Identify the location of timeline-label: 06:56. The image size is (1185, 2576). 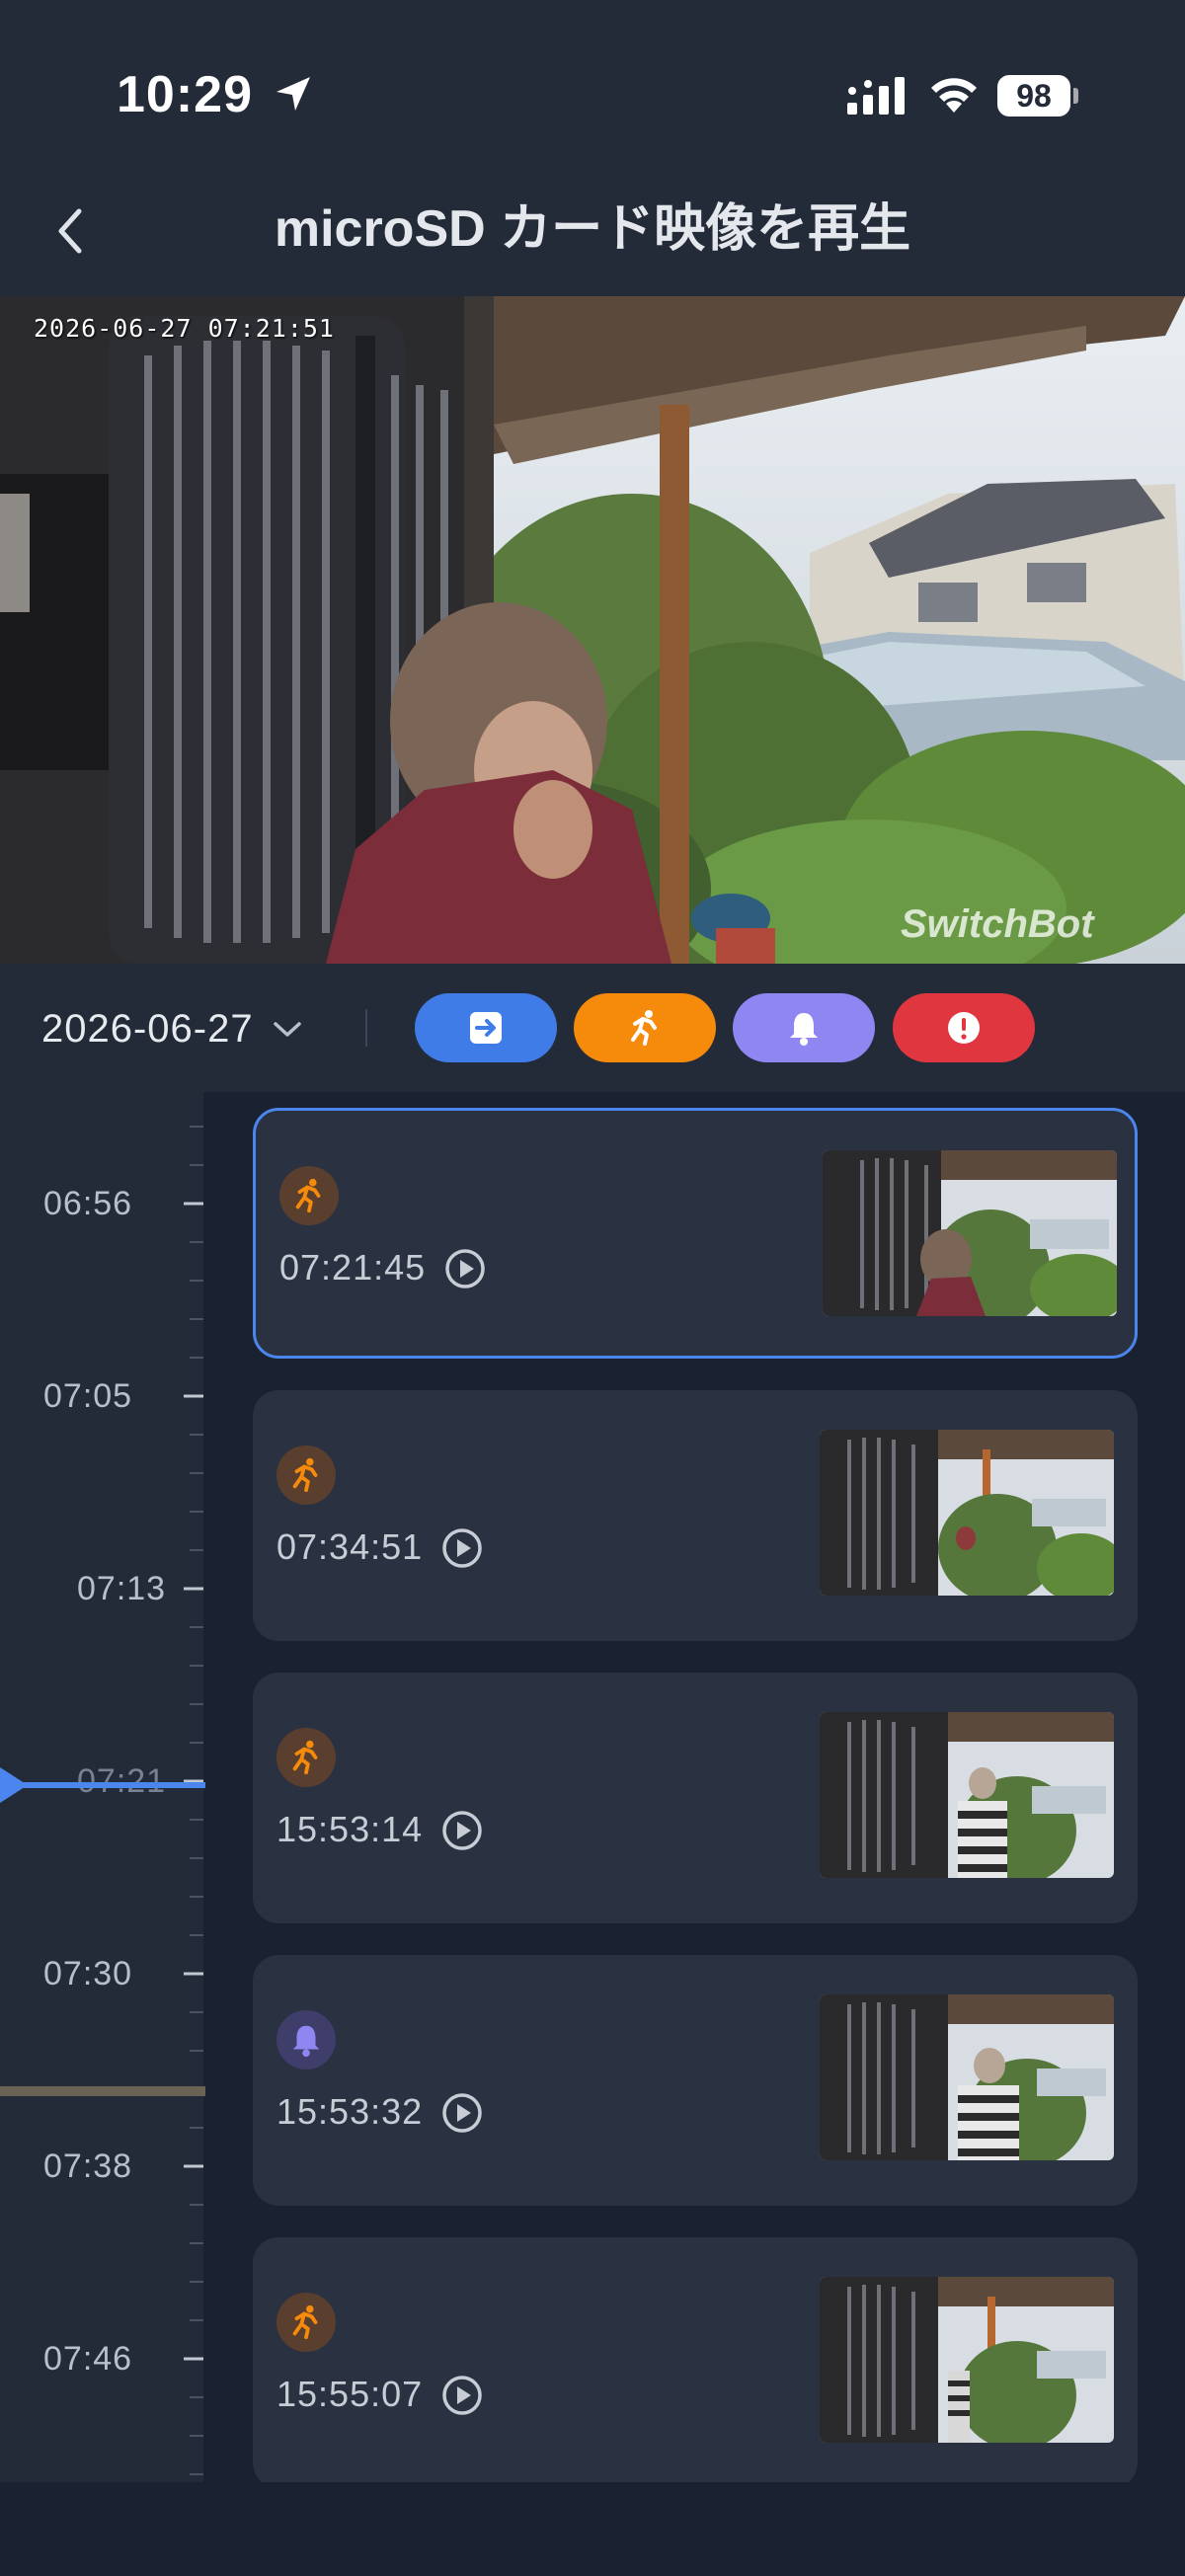
(88, 1203).